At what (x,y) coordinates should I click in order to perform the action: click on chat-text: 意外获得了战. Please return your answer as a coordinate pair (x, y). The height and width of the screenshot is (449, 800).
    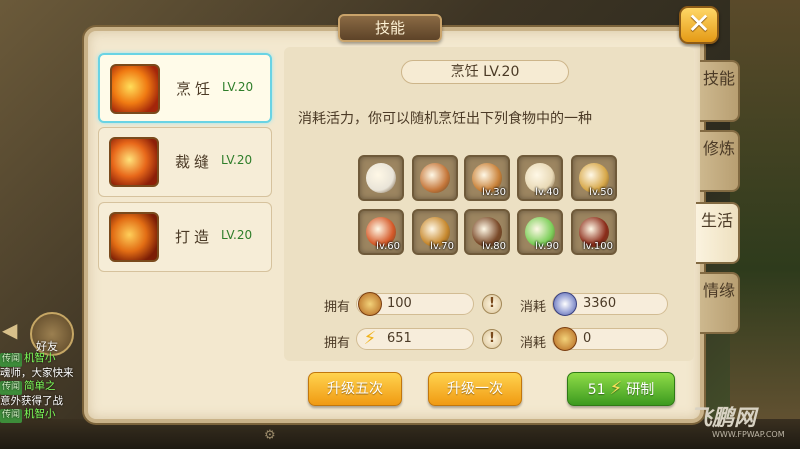
    Looking at the image, I should click on (31, 400).